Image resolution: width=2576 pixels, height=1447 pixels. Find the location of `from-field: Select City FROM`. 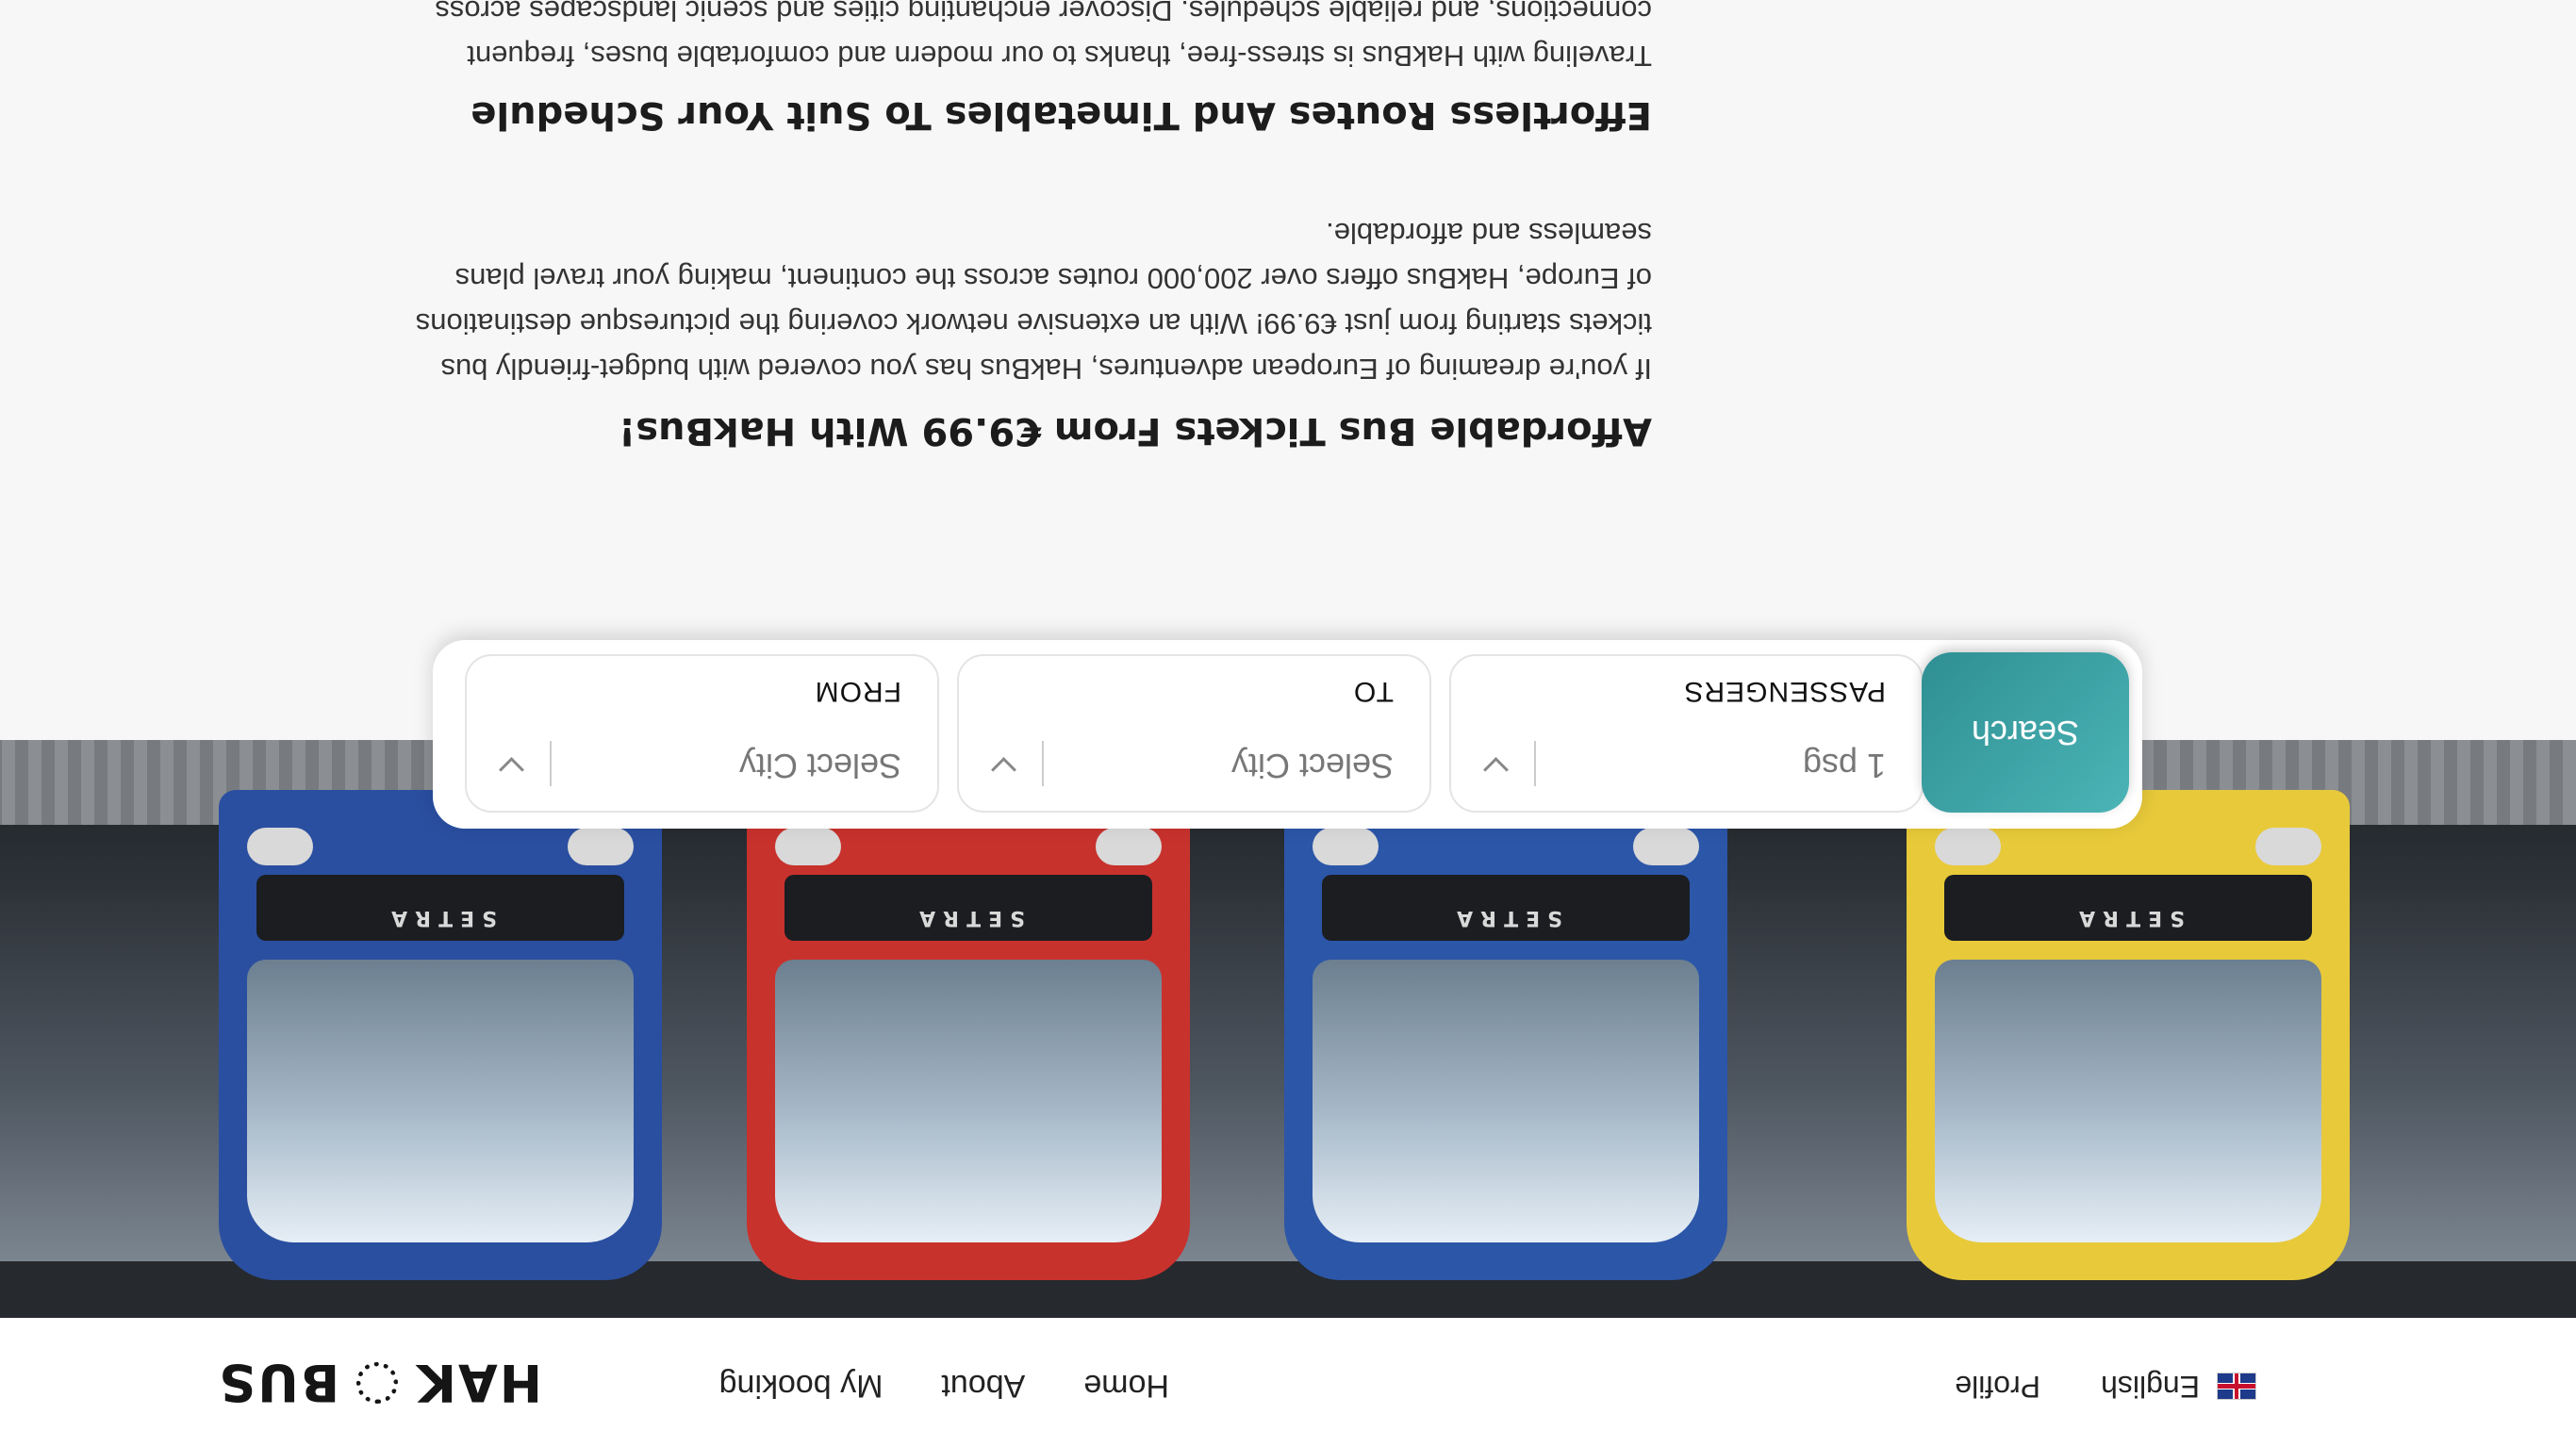

from-field: Select City FROM is located at coordinates (702, 733).